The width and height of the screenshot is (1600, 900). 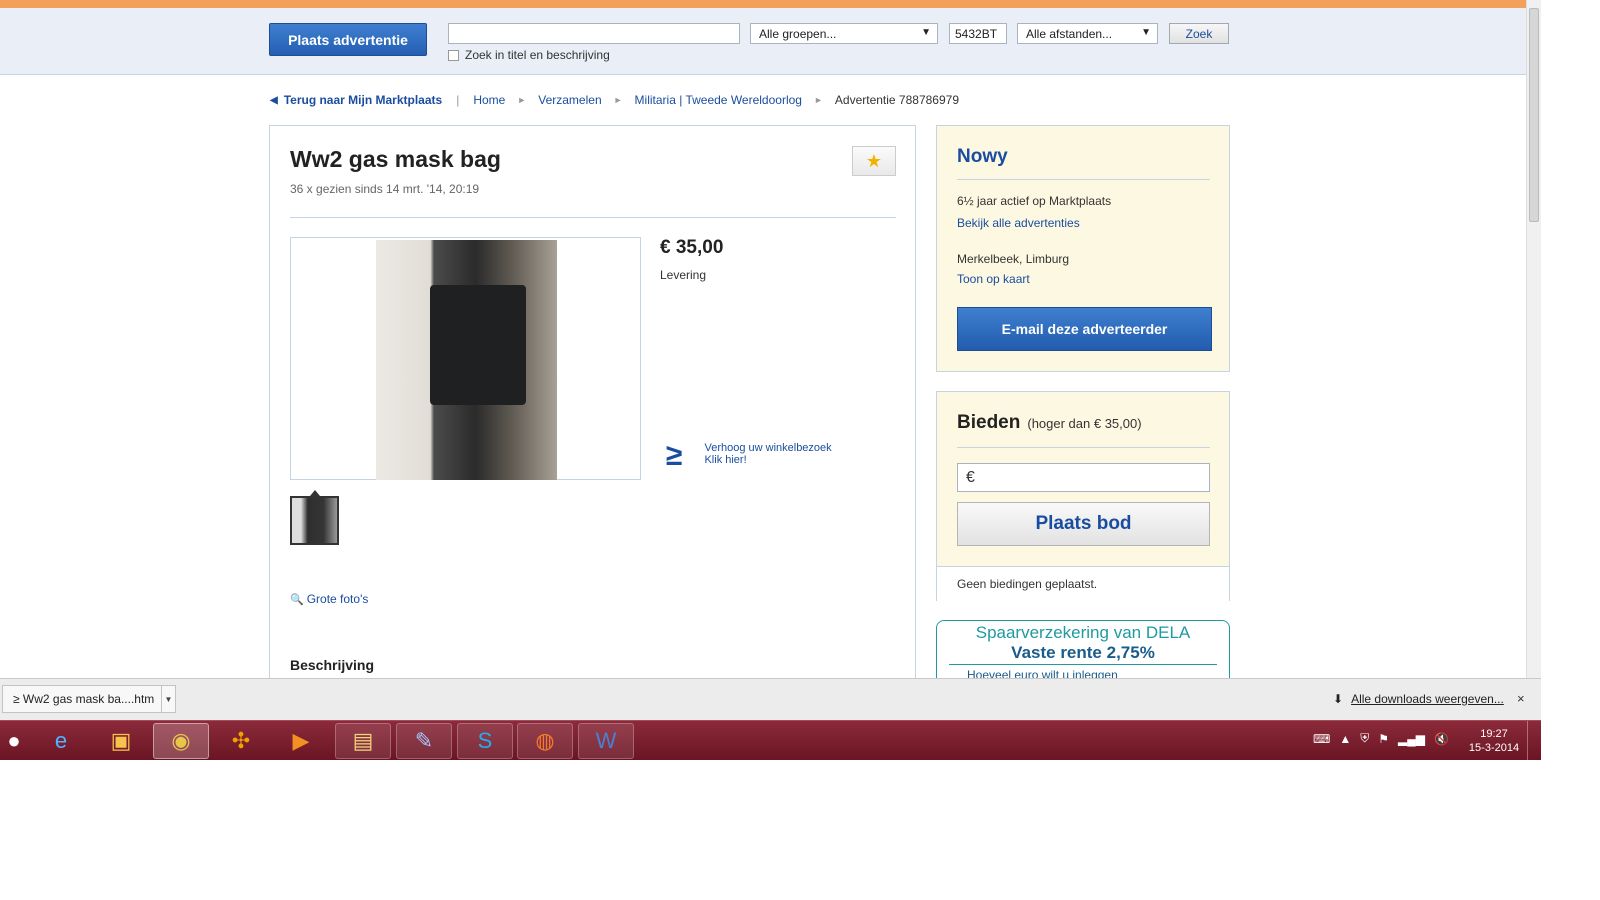 What do you see at coordinates (1084, 423) in the screenshot?
I see `bid-minimum: (hoger dan € 35,00)` at bounding box center [1084, 423].